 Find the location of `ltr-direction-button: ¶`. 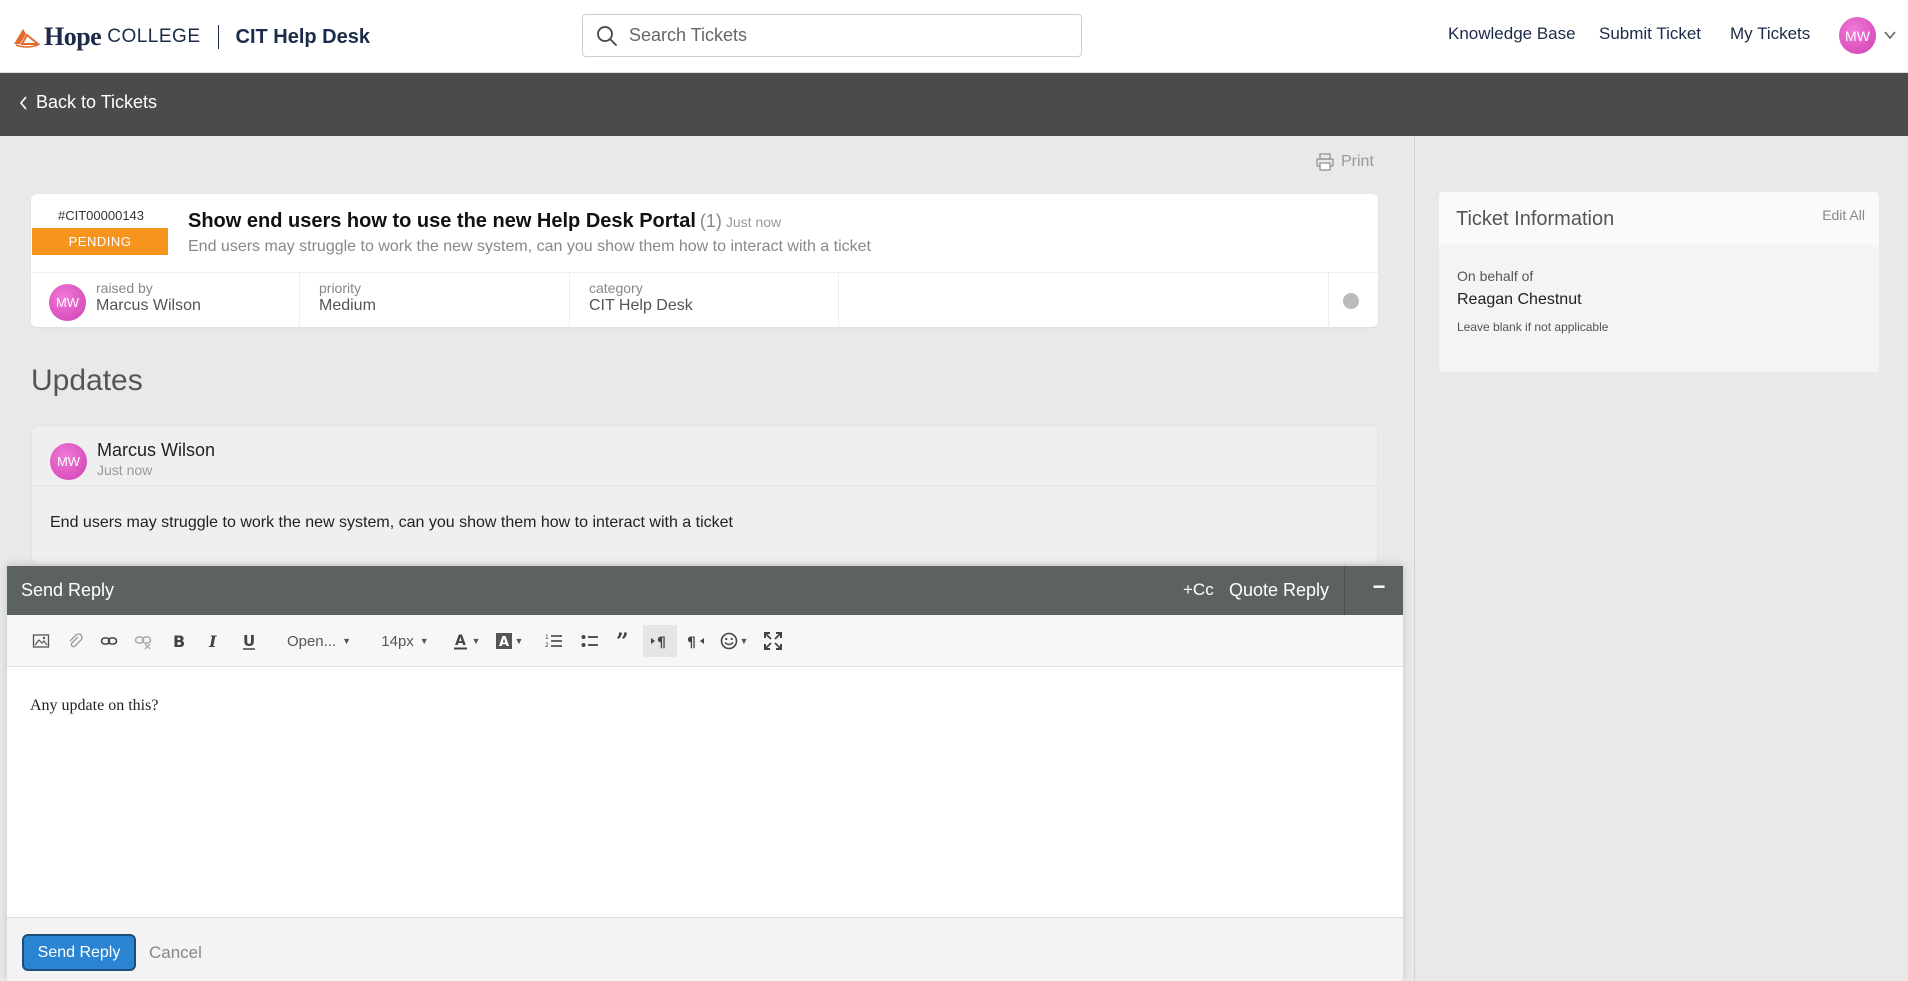

ltr-direction-button: ¶ is located at coordinates (660, 641).